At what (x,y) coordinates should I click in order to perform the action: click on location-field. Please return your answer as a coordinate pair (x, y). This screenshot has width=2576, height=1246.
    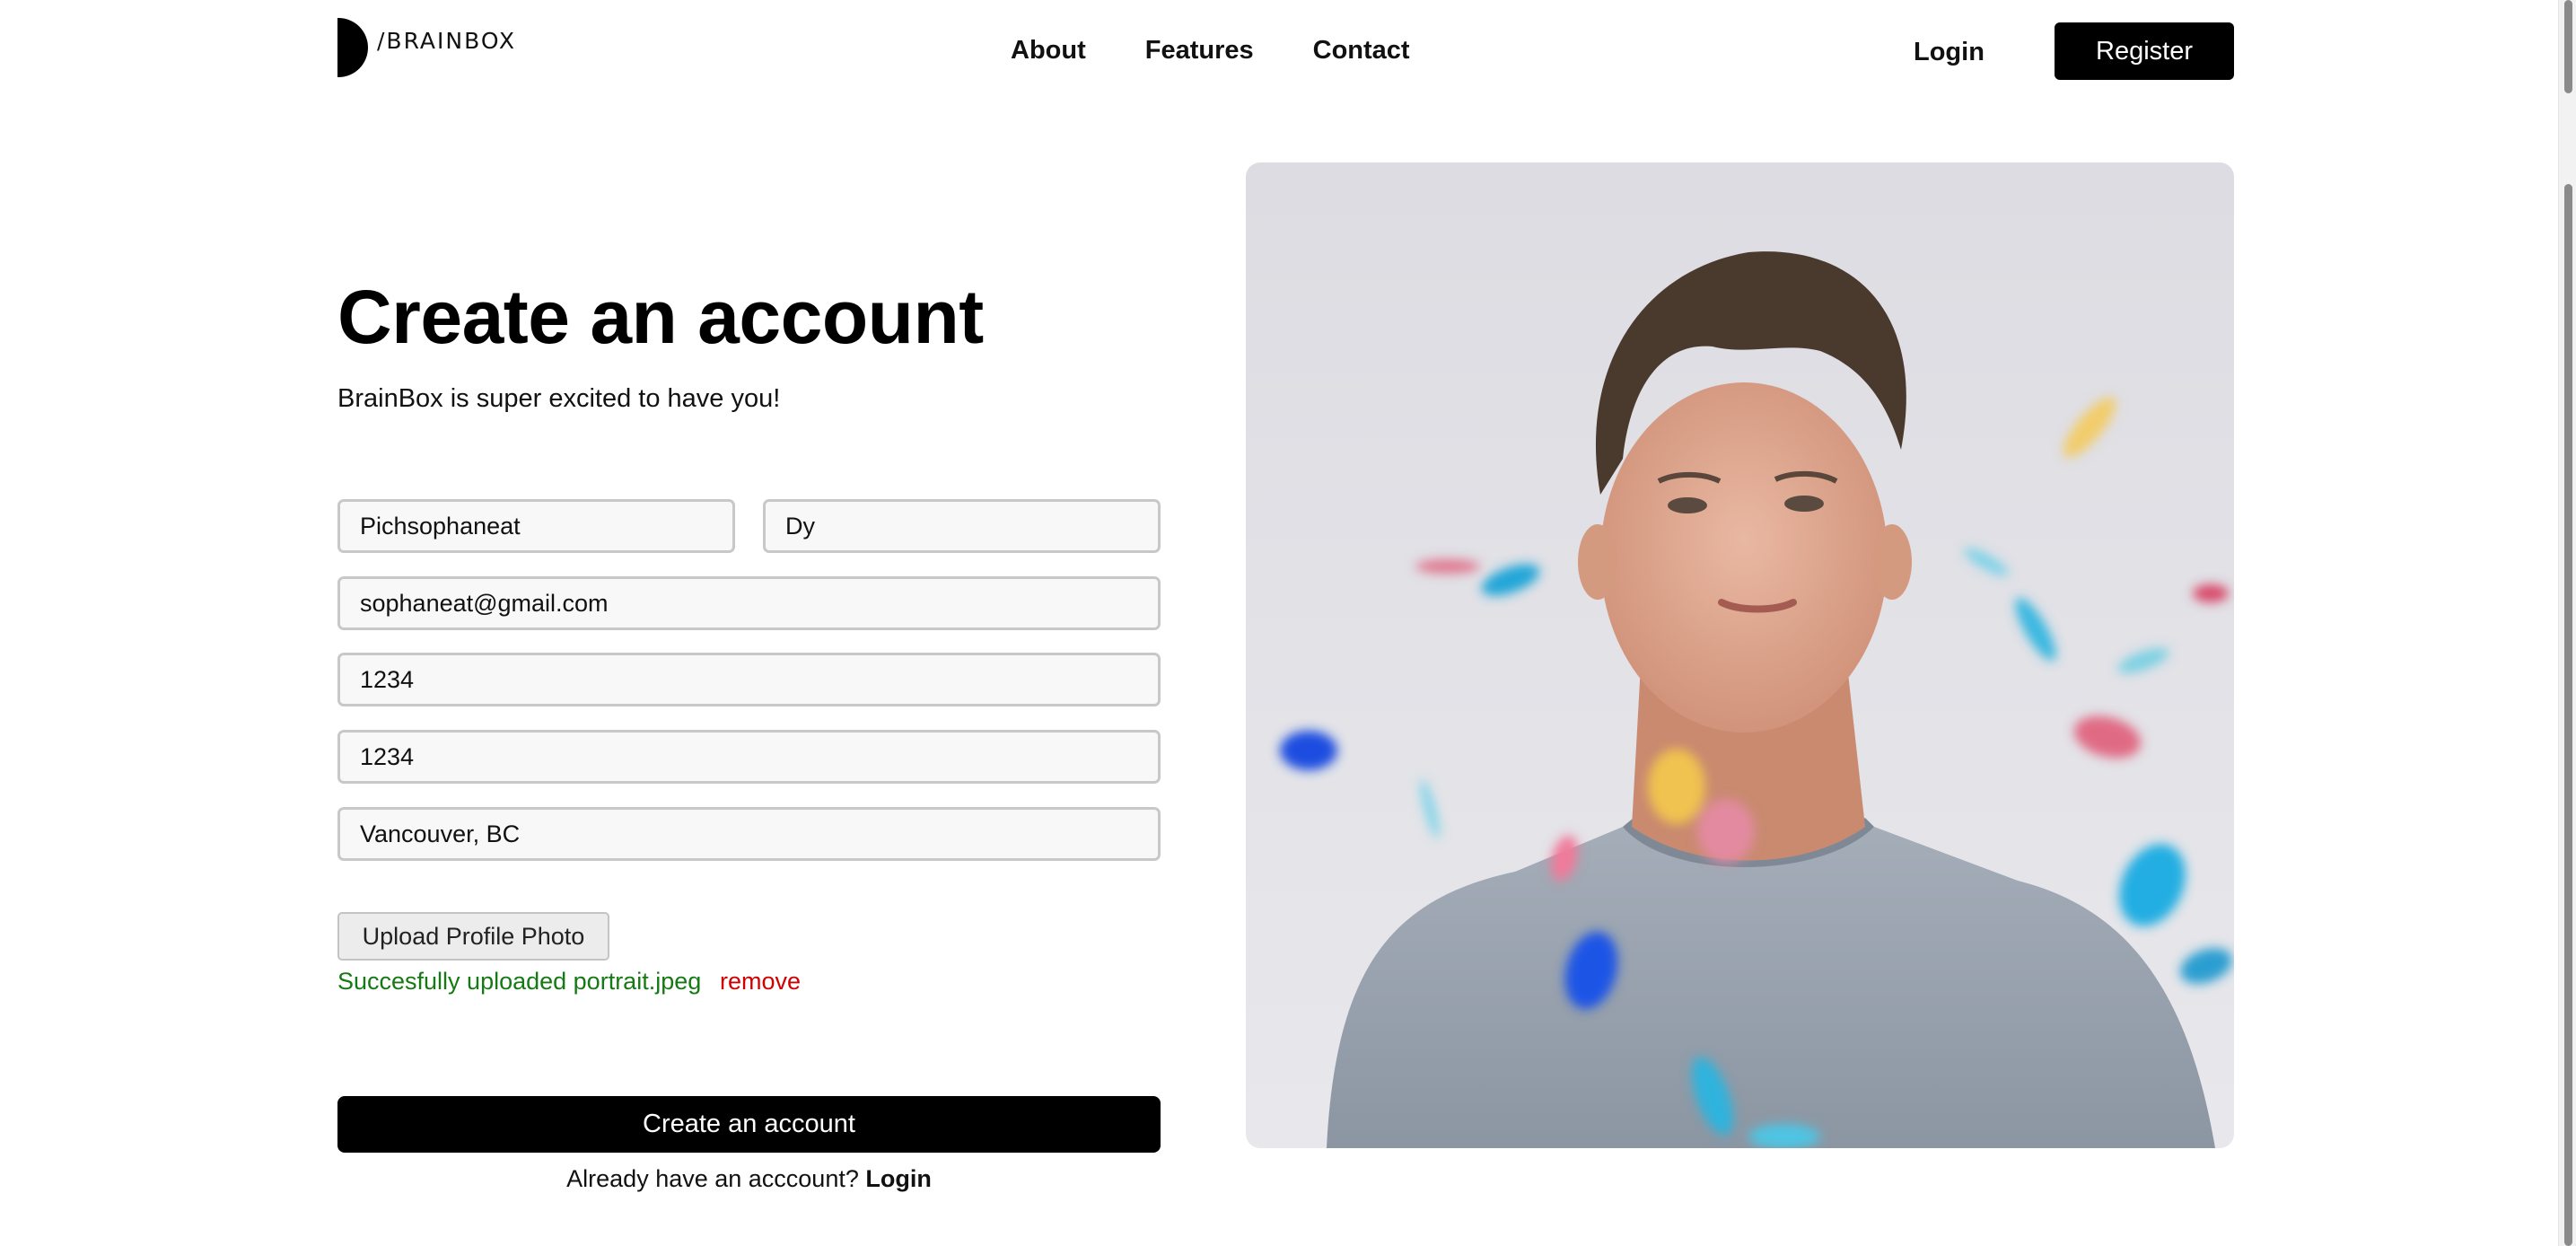
    Looking at the image, I should click on (749, 834).